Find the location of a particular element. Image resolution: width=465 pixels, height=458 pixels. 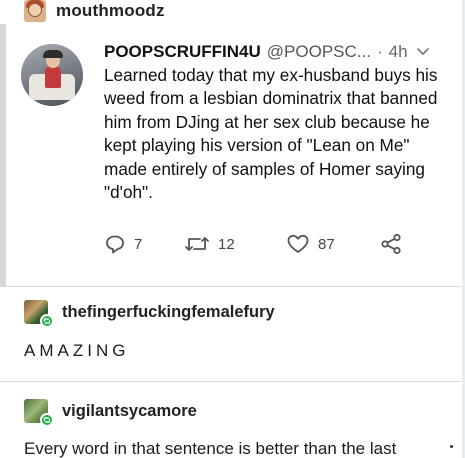

reblog-text: AMAZING is located at coordinates (77, 350).